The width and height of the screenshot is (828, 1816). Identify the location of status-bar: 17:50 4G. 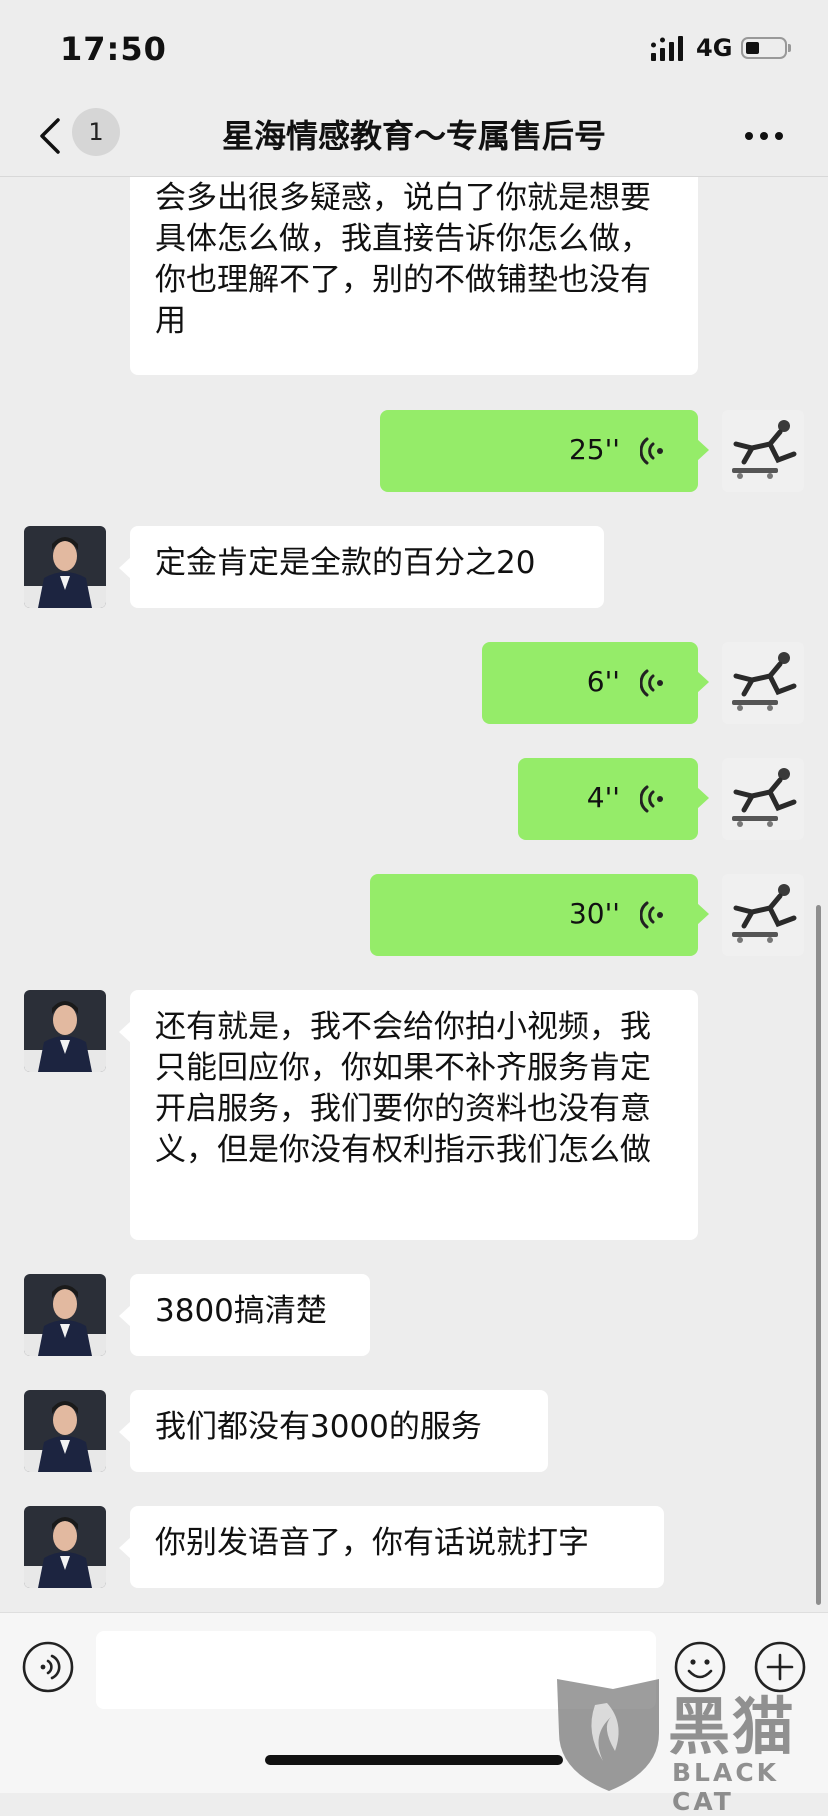
(414, 50).